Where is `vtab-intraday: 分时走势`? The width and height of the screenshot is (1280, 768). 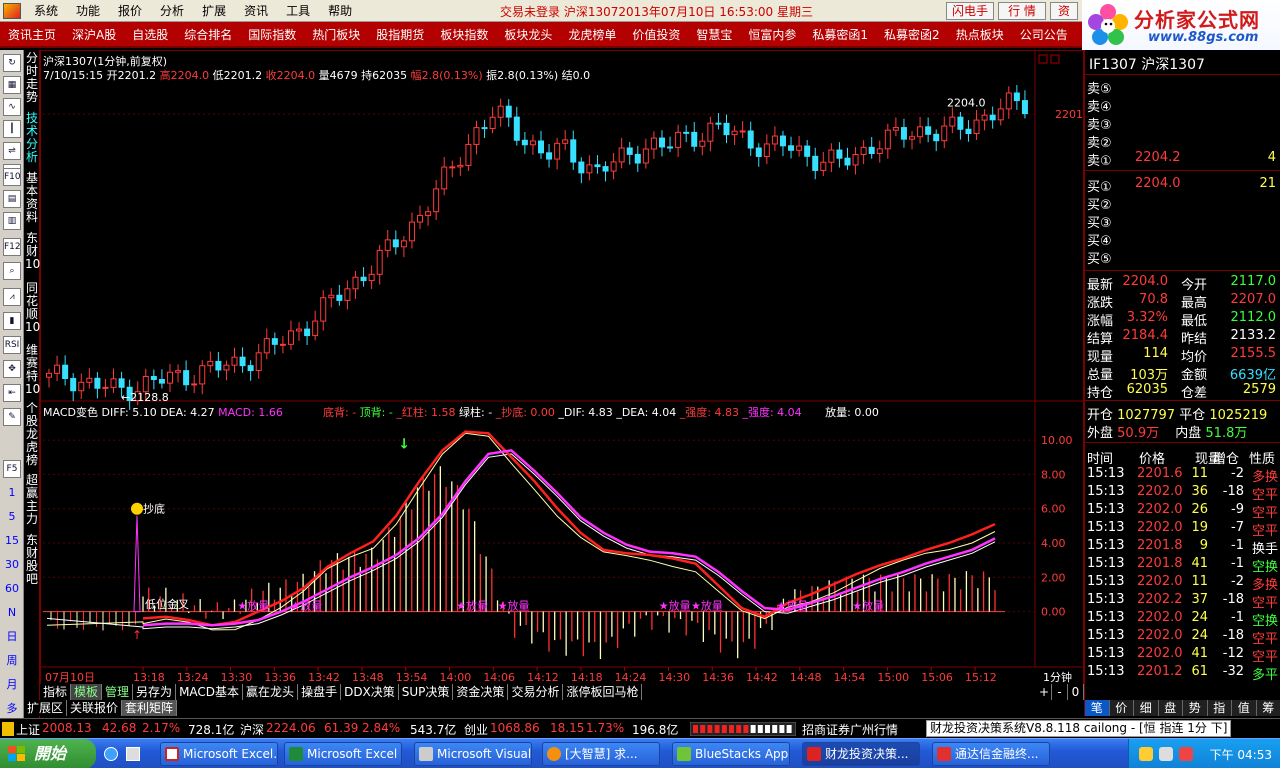
vtab-intraday: 分时走势 is located at coordinates (32, 78).